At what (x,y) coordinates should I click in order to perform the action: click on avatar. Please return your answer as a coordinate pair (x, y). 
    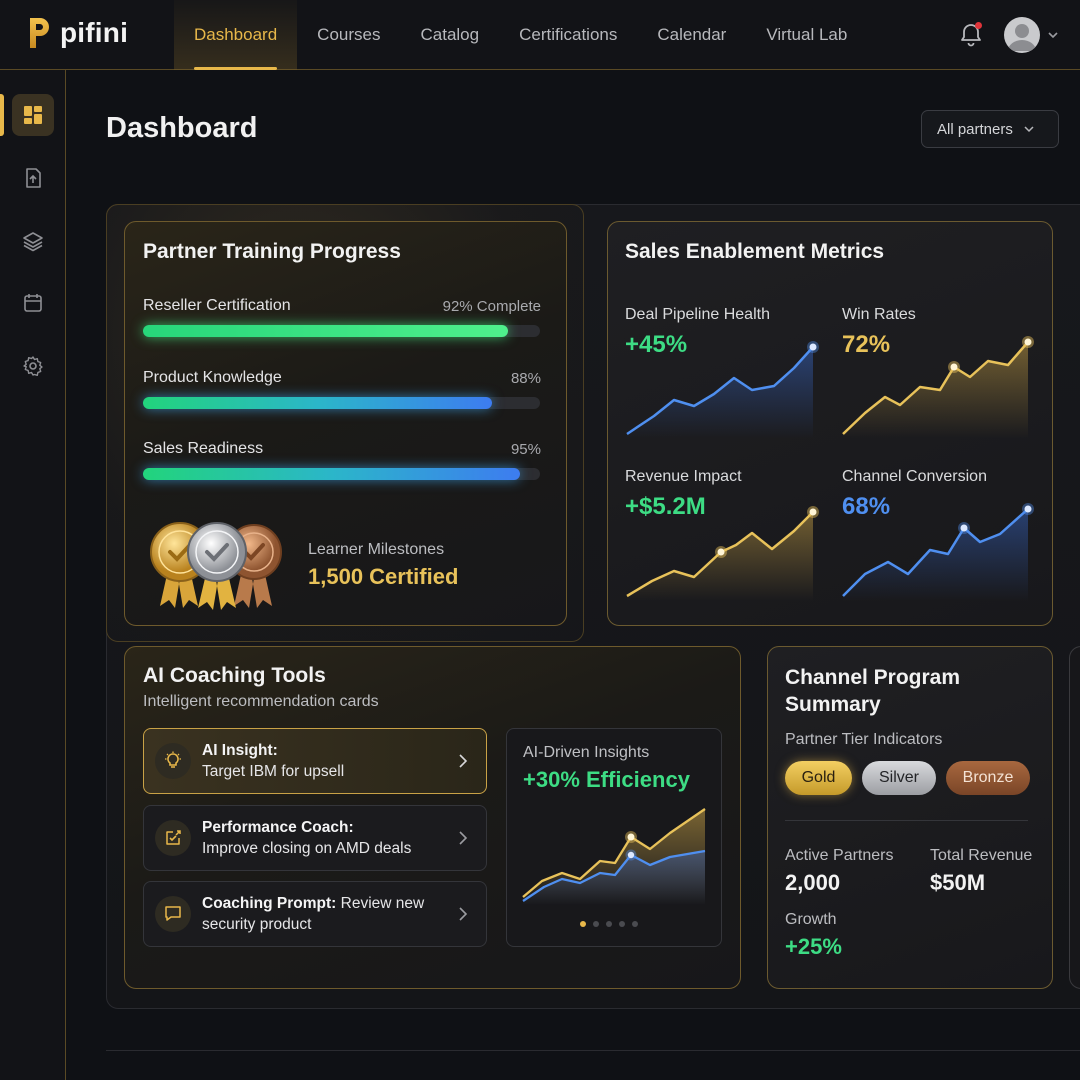
    Looking at the image, I should click on (1022, 35).